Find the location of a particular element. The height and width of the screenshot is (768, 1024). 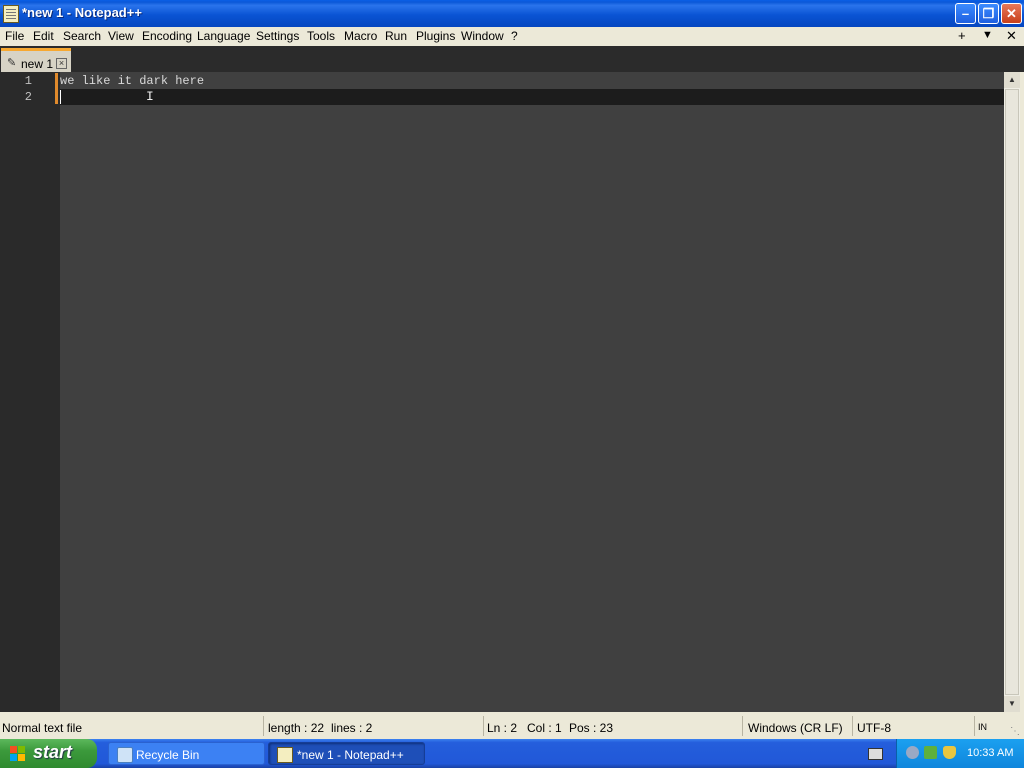

menu-search: Search is located at coordinates (82, 36).